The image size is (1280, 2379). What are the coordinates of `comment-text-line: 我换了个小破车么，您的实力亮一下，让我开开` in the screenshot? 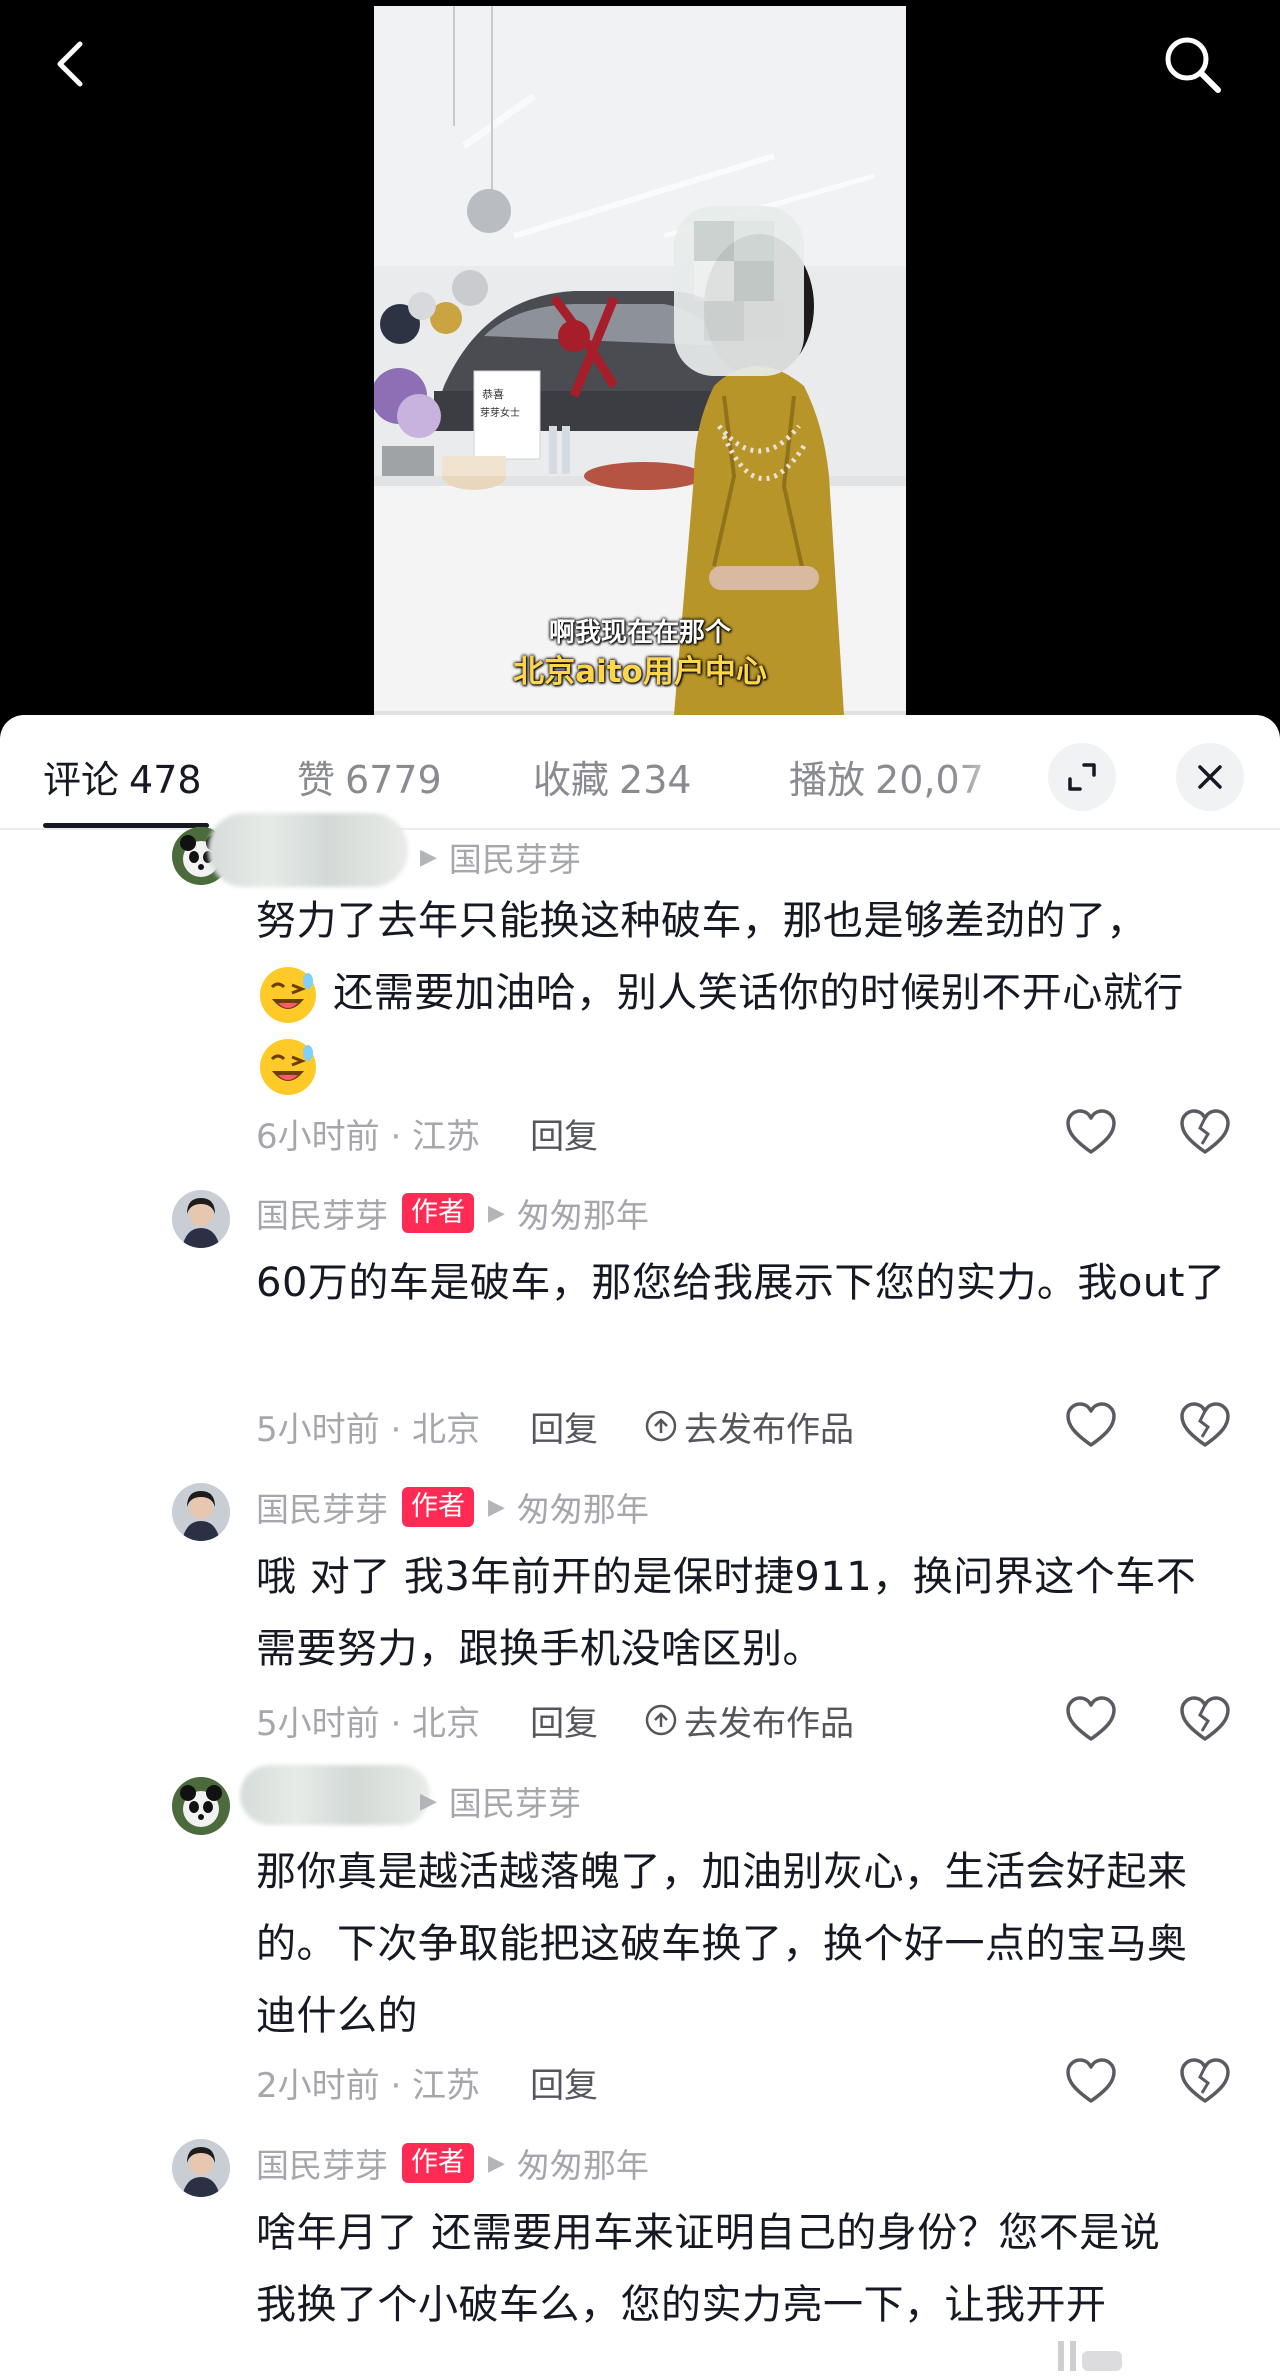 It's located at (681, 2305).